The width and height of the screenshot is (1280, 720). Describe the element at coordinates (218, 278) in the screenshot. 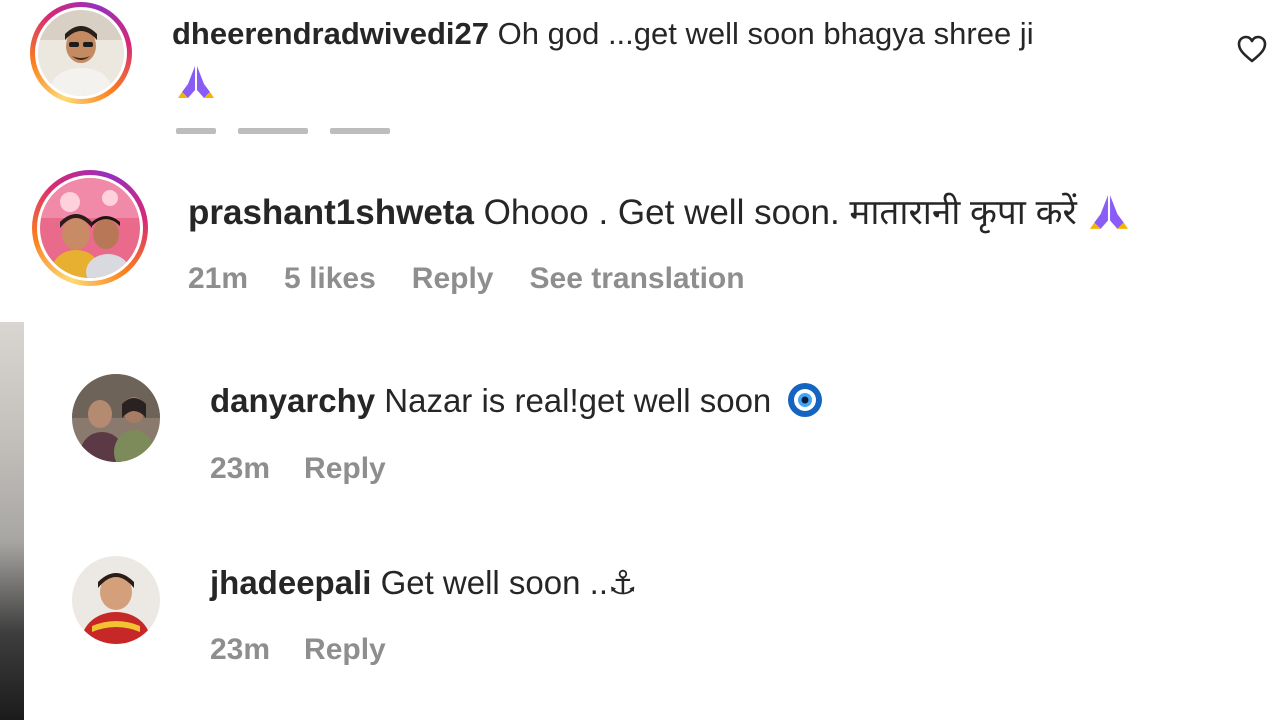

I see `comment-timestamp: 21m` at that location.